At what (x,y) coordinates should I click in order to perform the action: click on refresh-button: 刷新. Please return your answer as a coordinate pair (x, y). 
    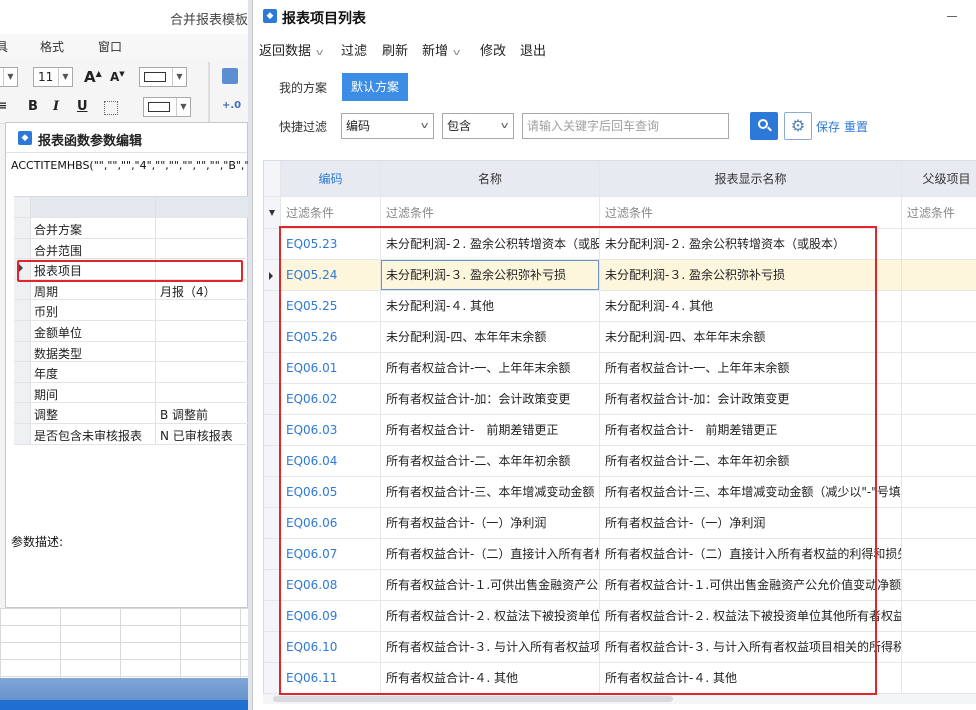
    Looking at the image, I should click on (395, 49).